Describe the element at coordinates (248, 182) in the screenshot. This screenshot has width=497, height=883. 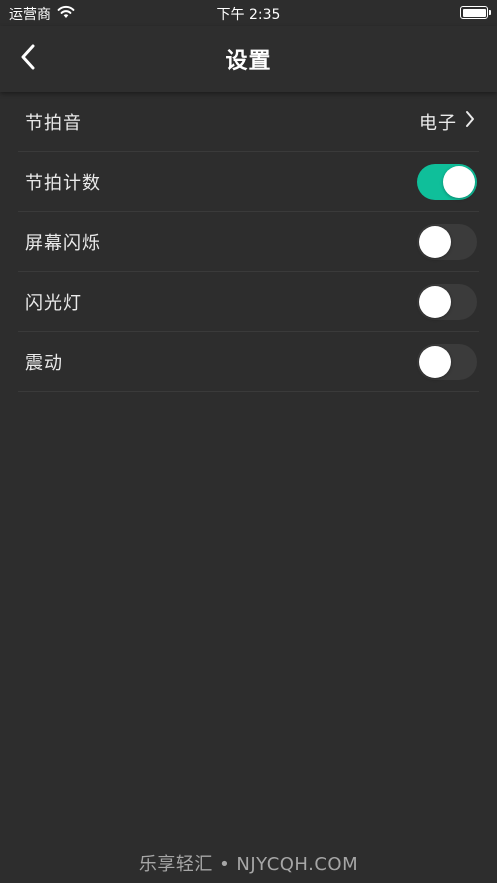
I see `setting-row-beat-count: 节拍计数` at that location.